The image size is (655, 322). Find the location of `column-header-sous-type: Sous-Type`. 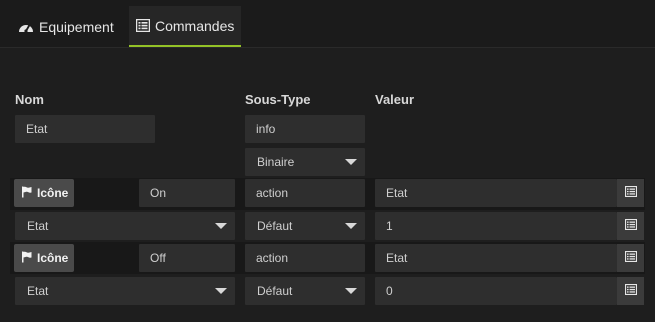

column-header-sous-type: Sous-Type is located at coordinates (278, 99).